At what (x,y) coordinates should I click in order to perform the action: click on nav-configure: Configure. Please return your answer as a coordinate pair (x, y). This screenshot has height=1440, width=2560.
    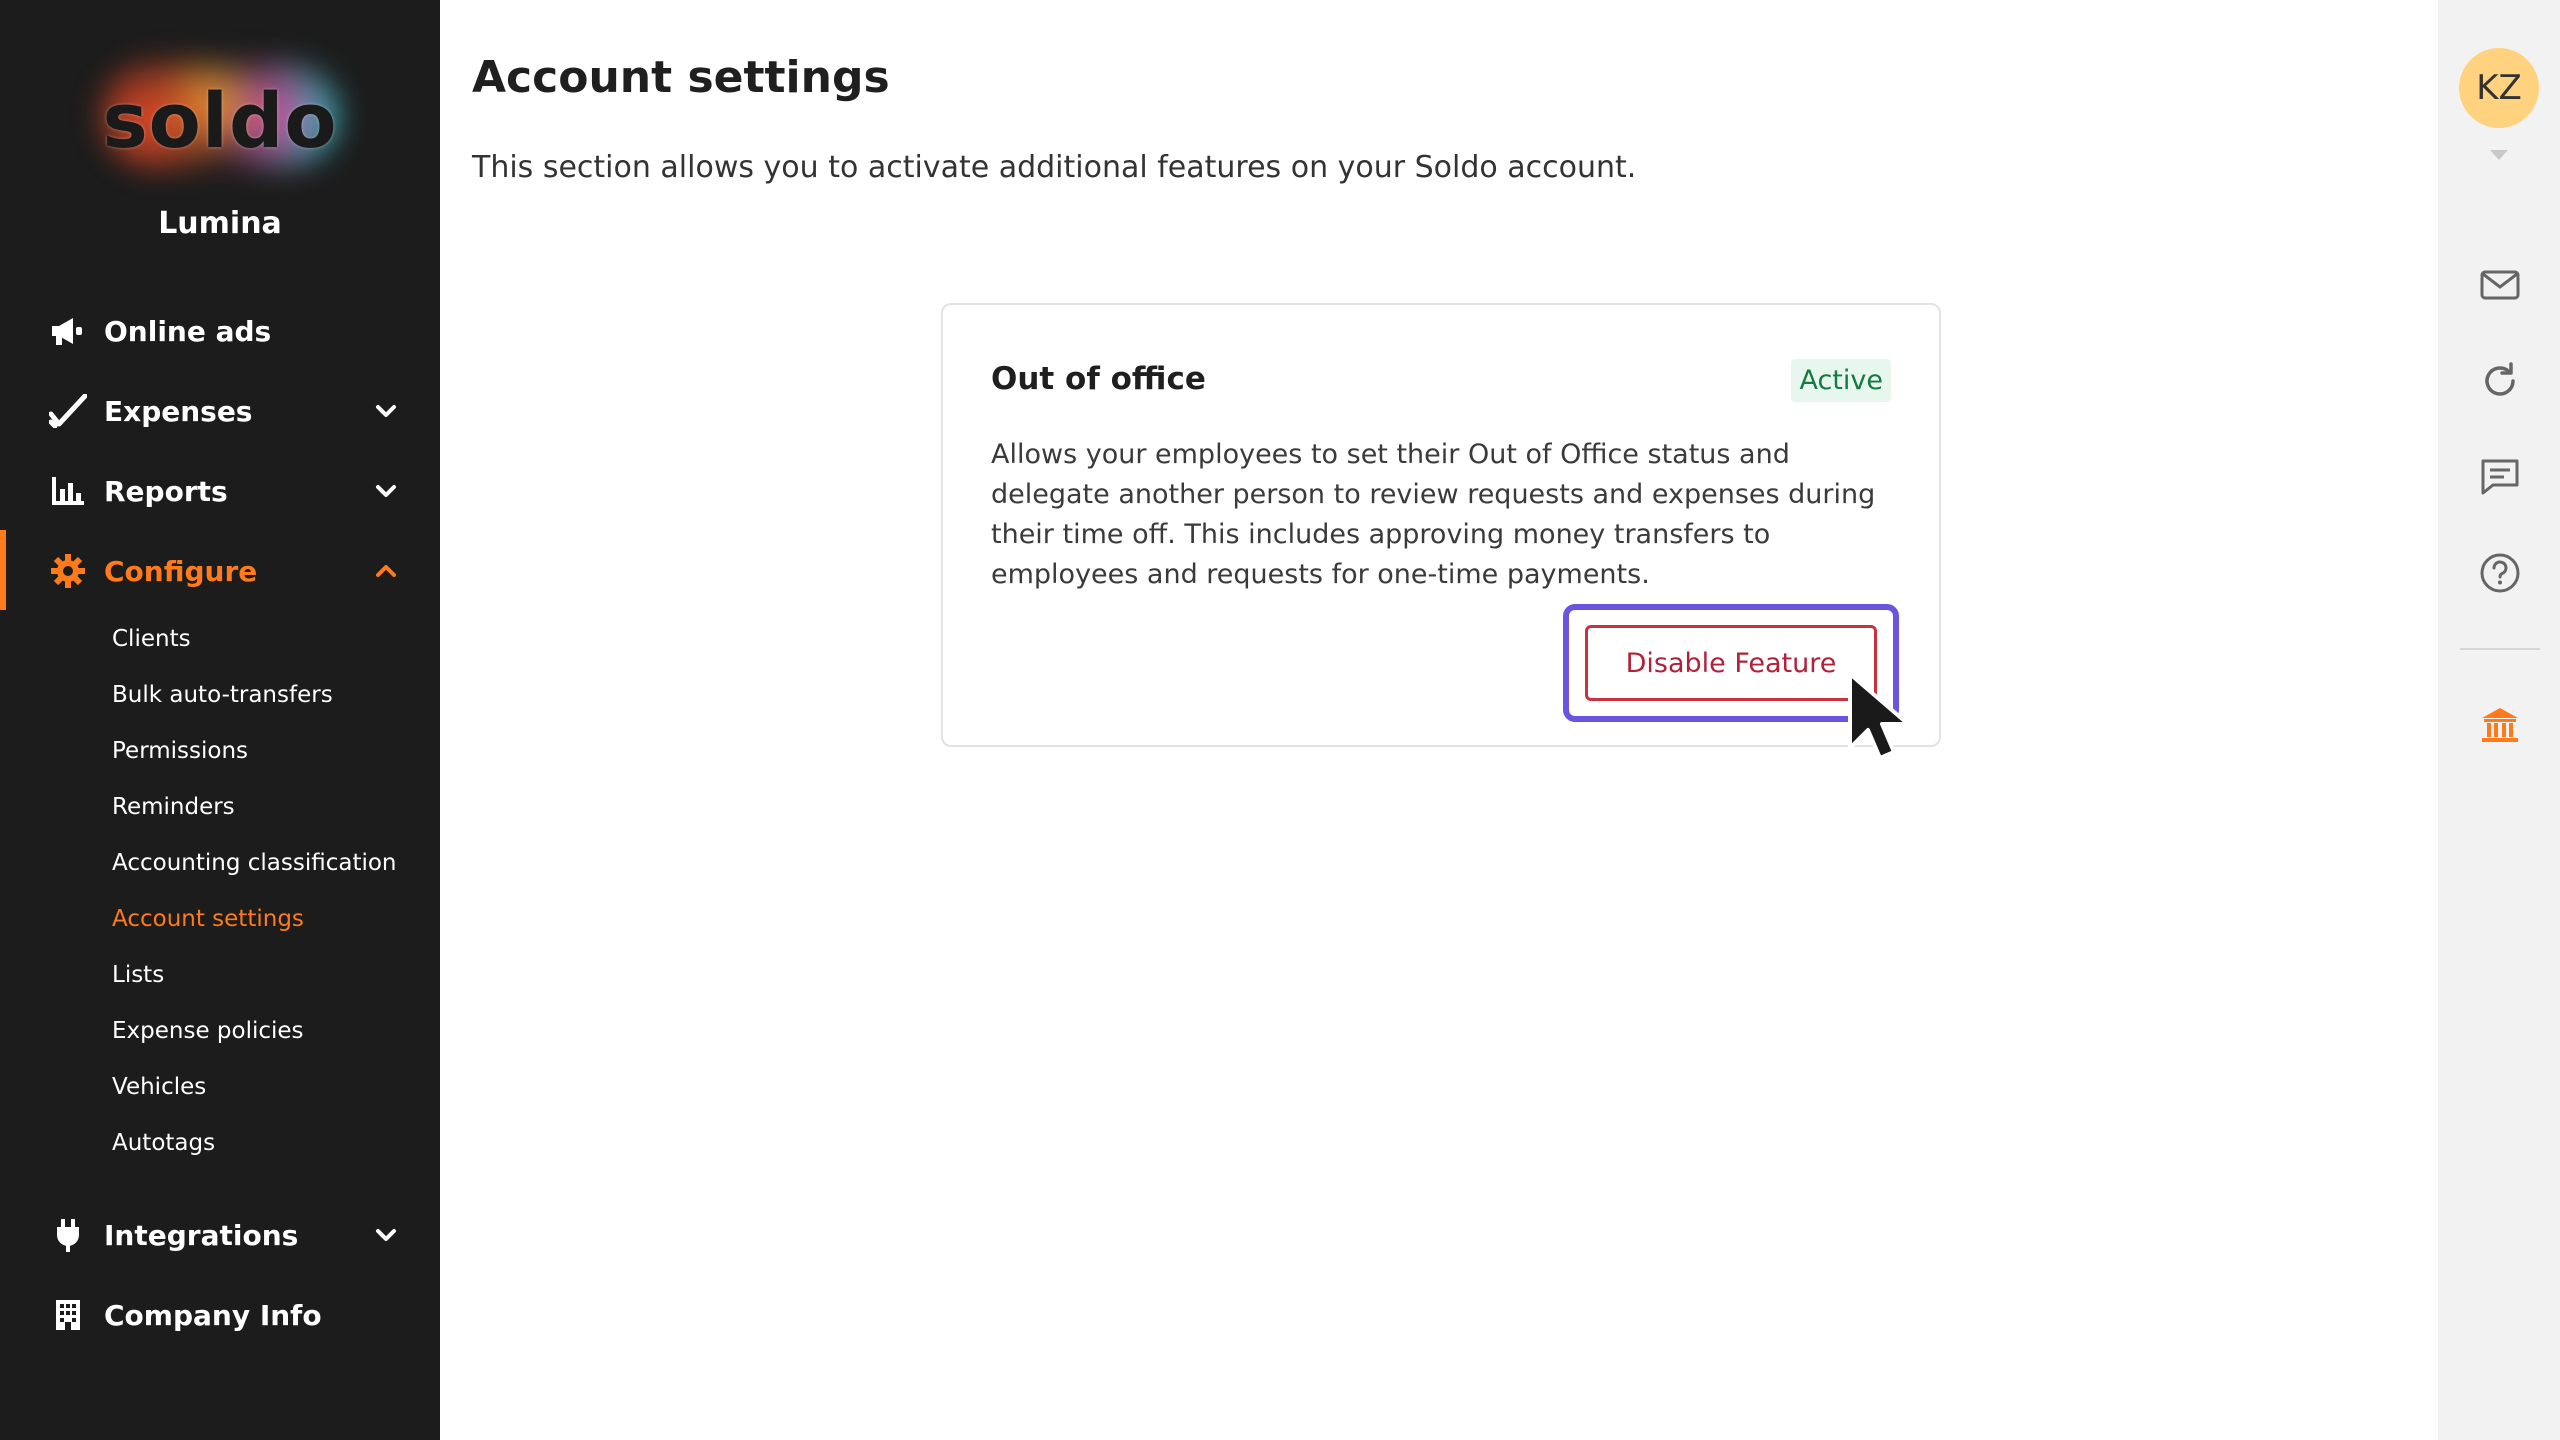
    Looking at the image, I should click on (220, 571).